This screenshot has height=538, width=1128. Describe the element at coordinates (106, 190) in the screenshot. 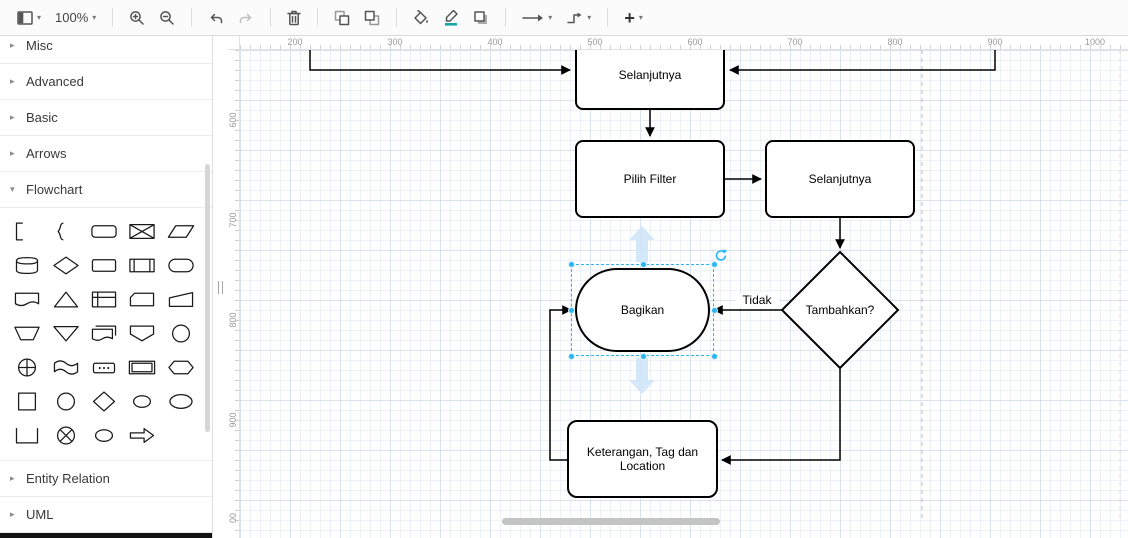

I see `sidebar-section-flowchart: ▾ Flowchart` at that location.